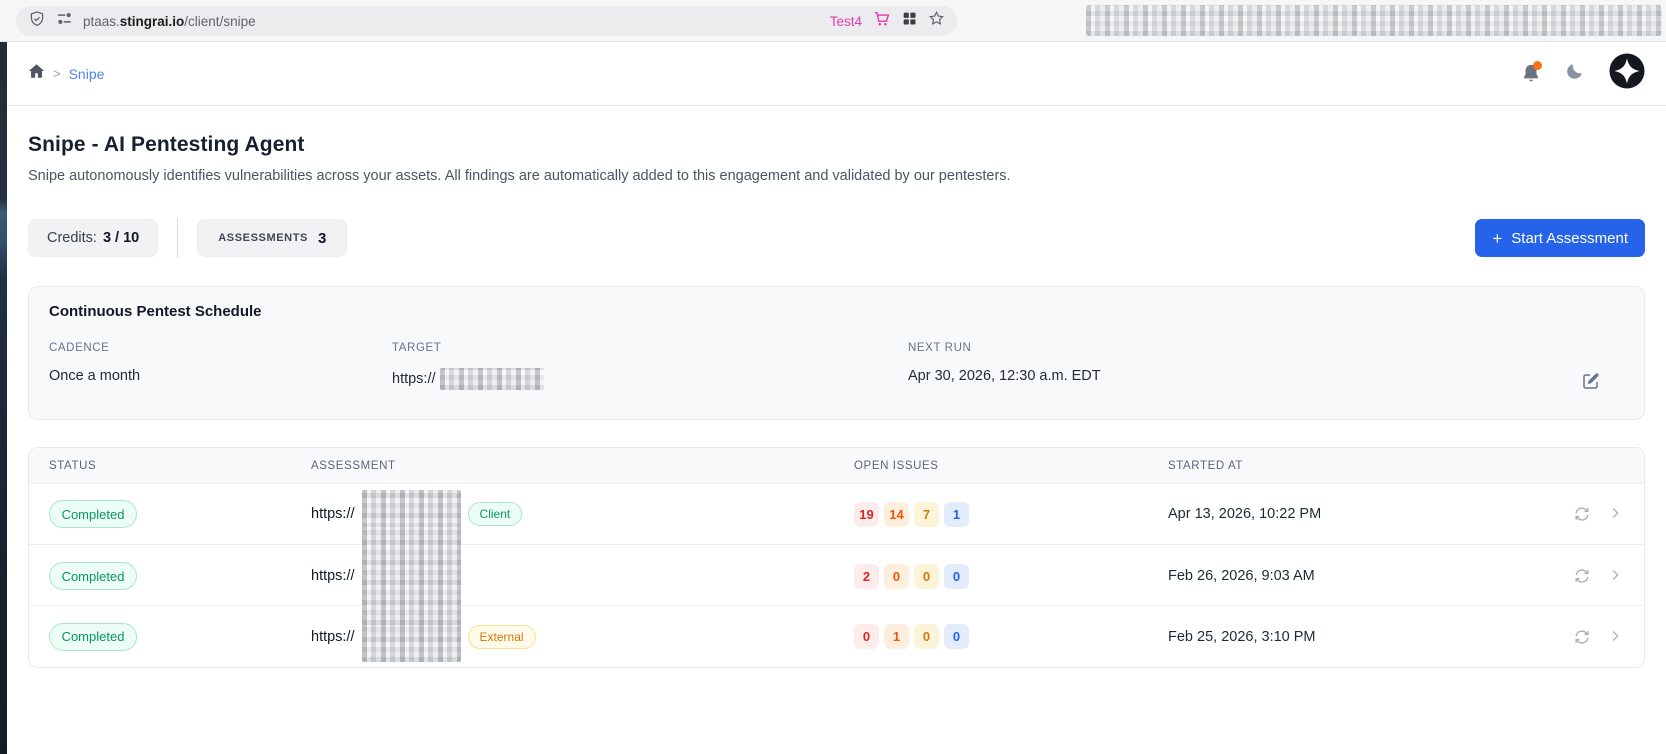  I want to click on breadcrumb: > Snipe, so click(66, 73).